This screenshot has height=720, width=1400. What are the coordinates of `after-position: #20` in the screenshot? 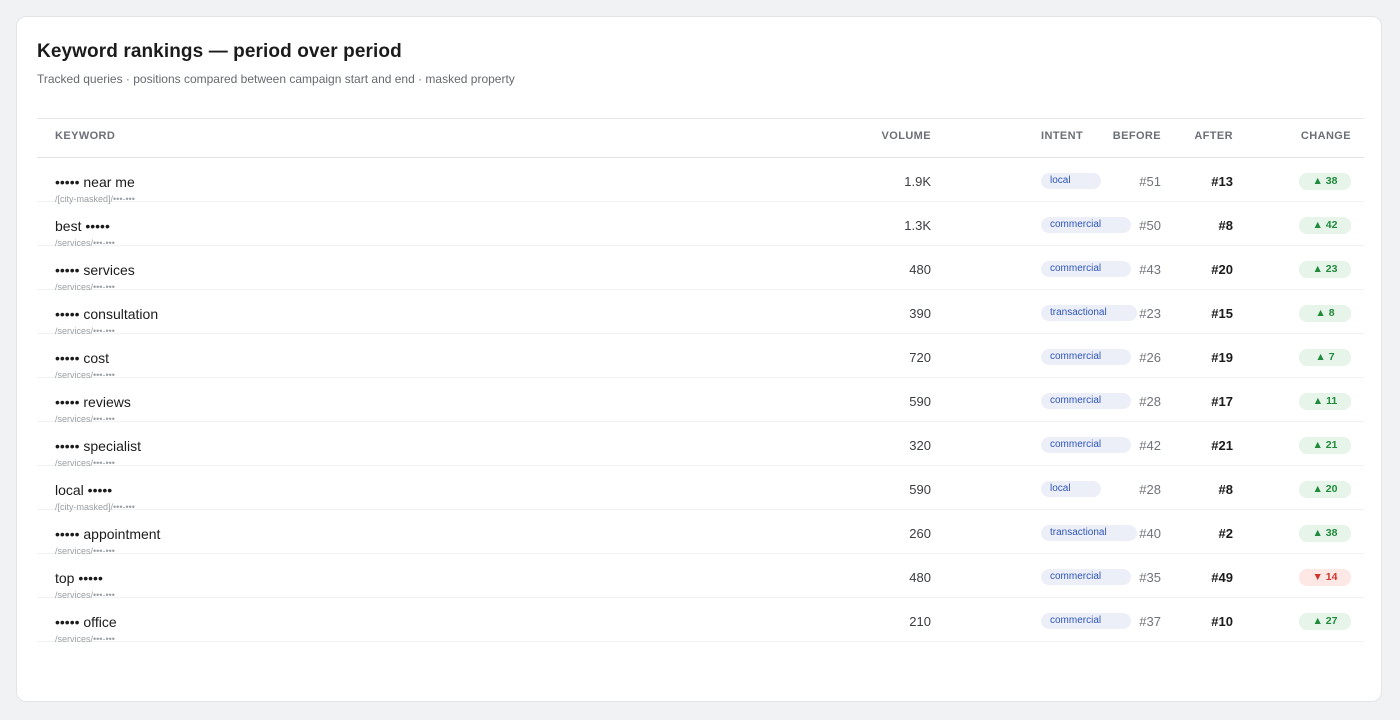 It's located at (1222, 269).